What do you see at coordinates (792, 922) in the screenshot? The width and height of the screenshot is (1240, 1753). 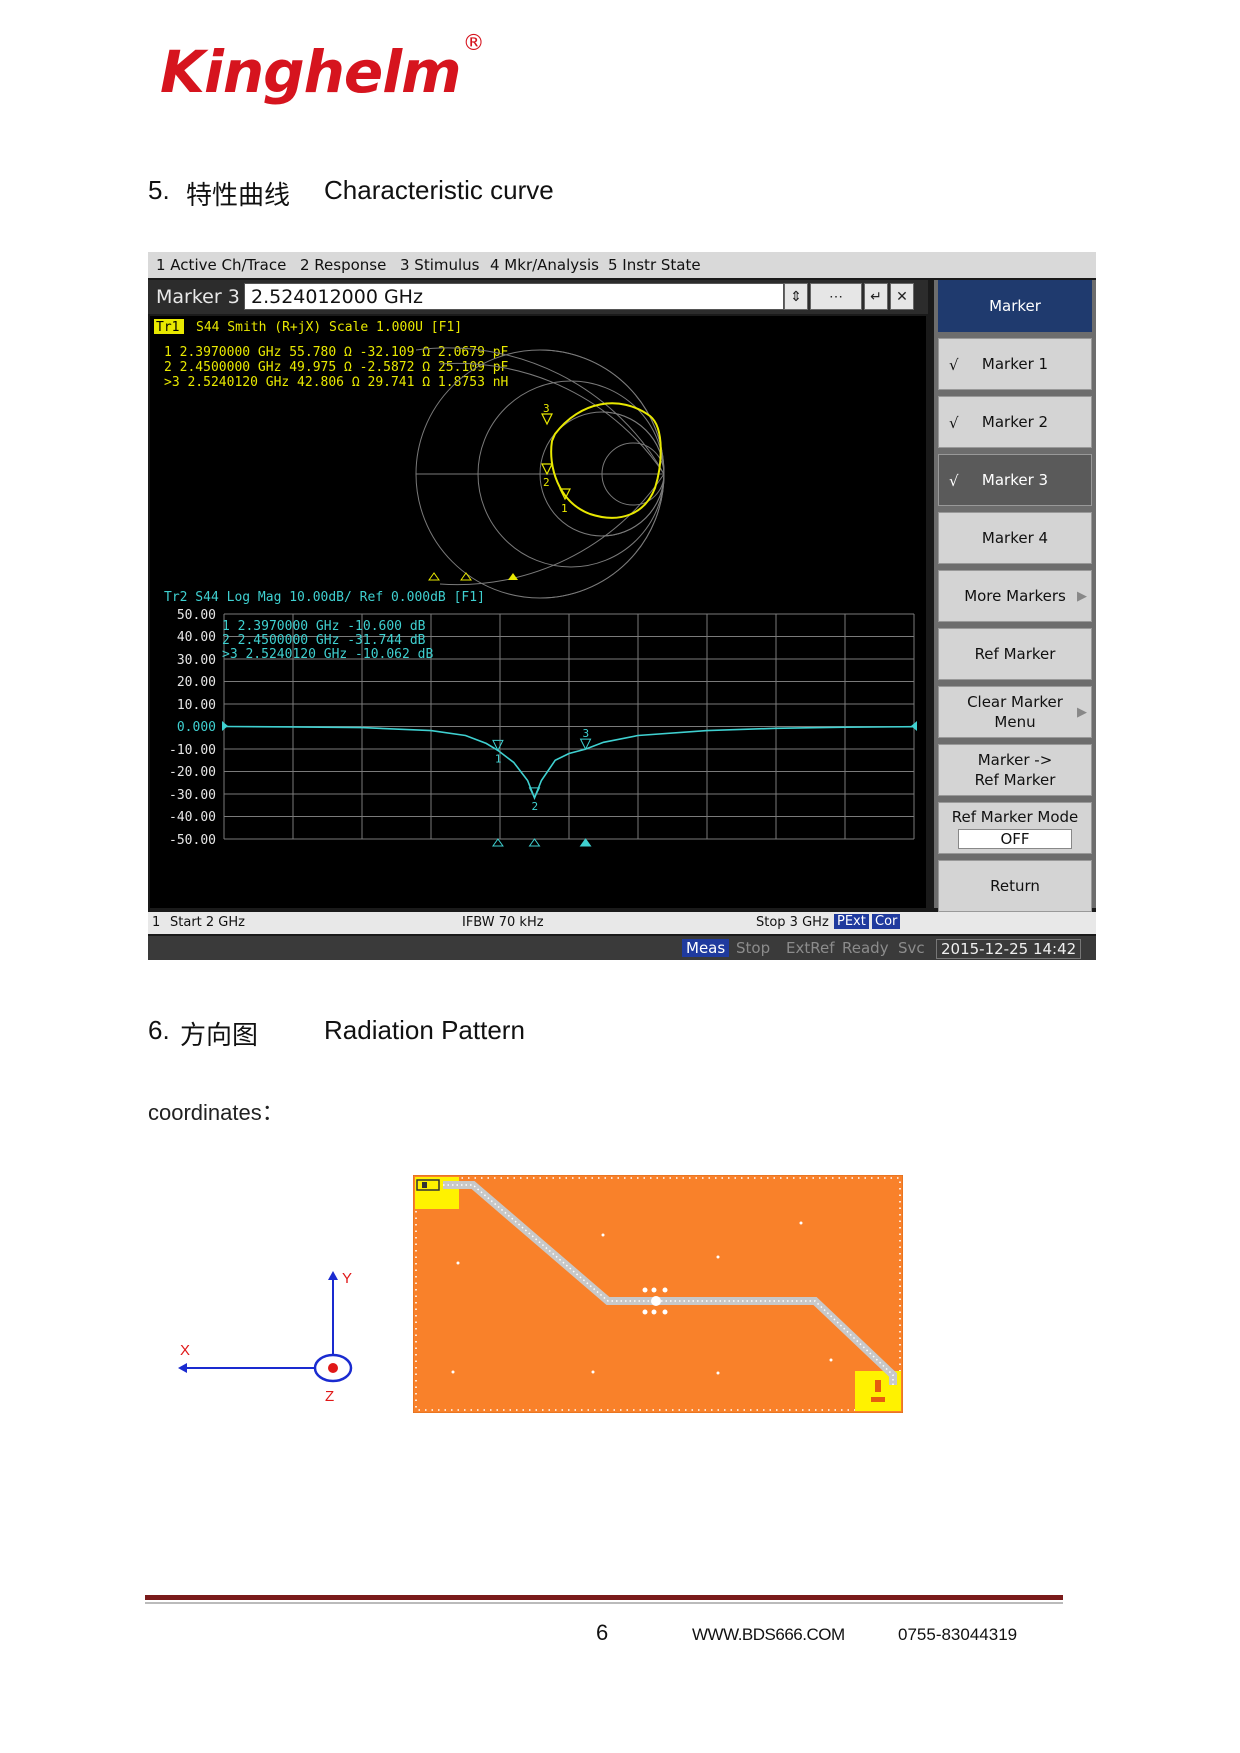 I see `stop-freq: Stop 3 GHz` at bounding box center [792, 922].